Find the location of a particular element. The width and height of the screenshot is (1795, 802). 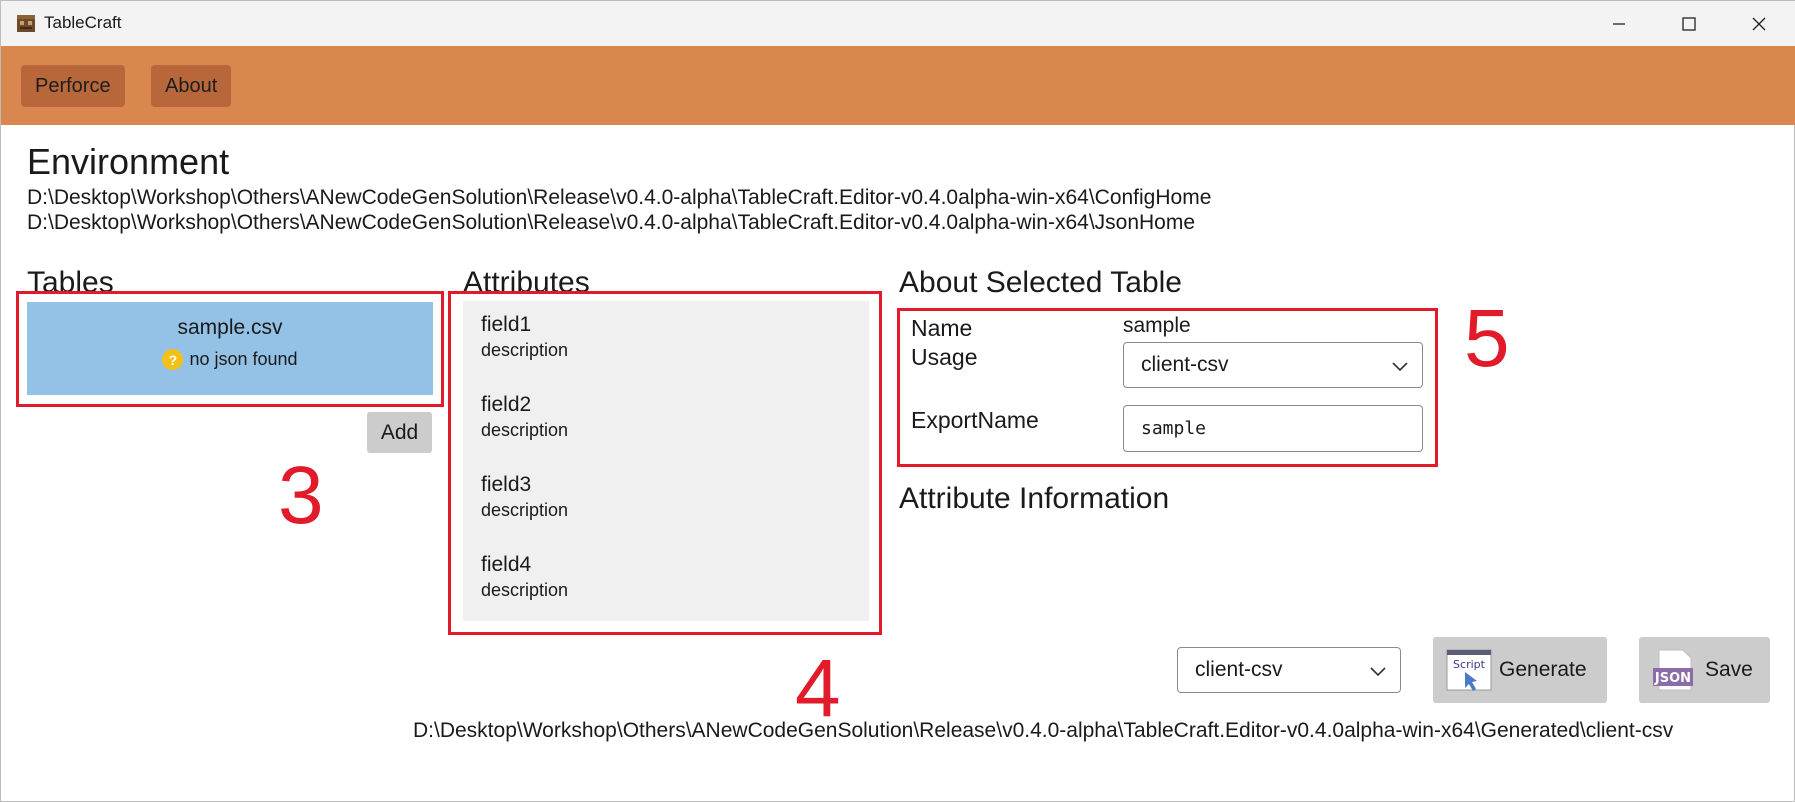

script-icon: Script is located at coordinates (1469, 670).